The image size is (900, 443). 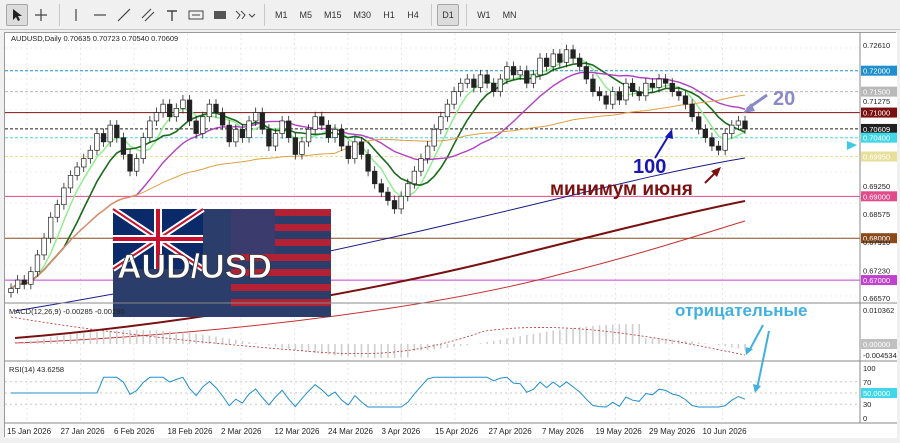 I want to click on macd-label: 0.00000, so click(x=876, y=344).